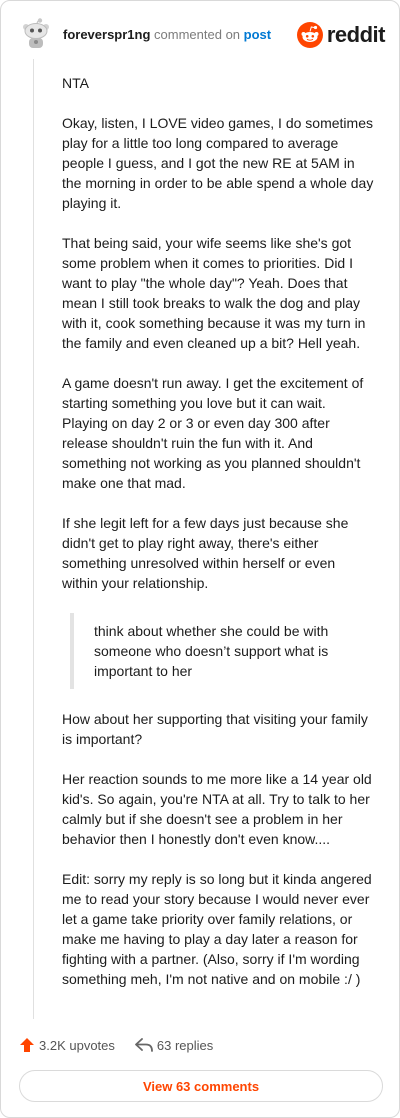  What do you see at coordinates (185, 1045) in the screenshot?
I see `reply-count: 63 replies` at bounding box center [185, 1045].